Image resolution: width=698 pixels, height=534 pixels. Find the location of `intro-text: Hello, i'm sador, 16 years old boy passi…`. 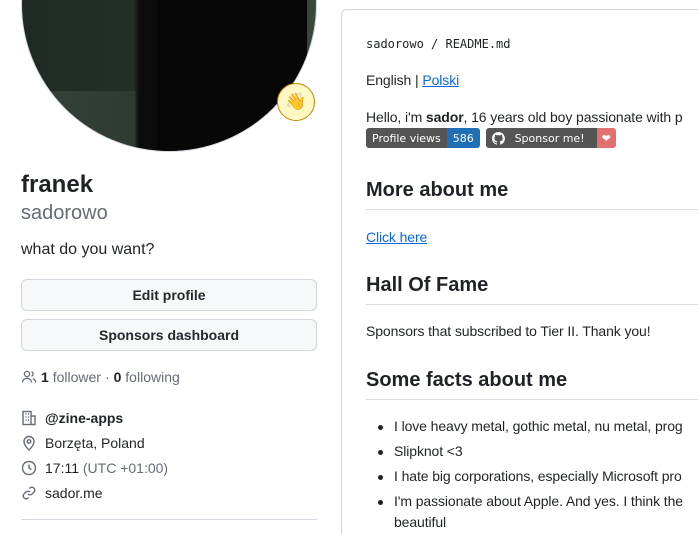

intro-text: Hello, i'm sador, 16 years old boy passi… is located at coordinates (524, 117).